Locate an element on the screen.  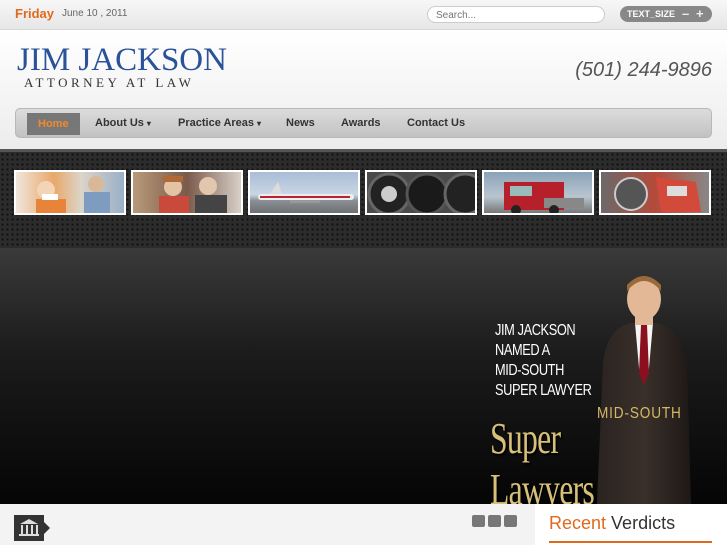
thumb-airplane is located at coordinates (304, 192).